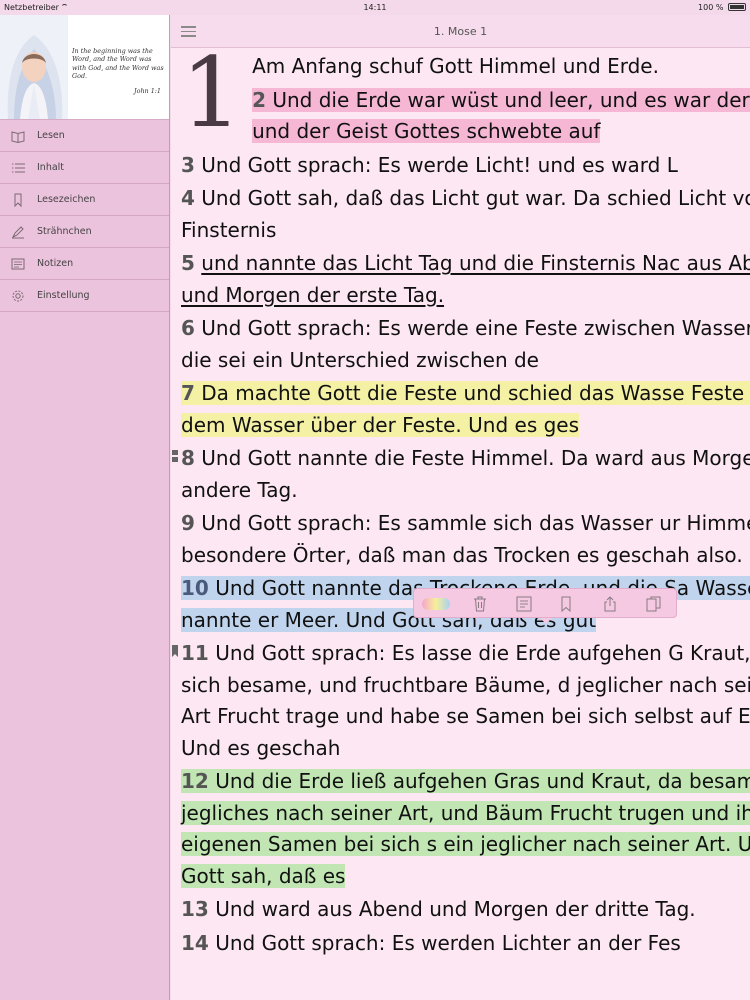  What do you see at coordinates (34, 67) in the screenshot?
I see `virgin-mary-image` at bounding box center [34, 67].